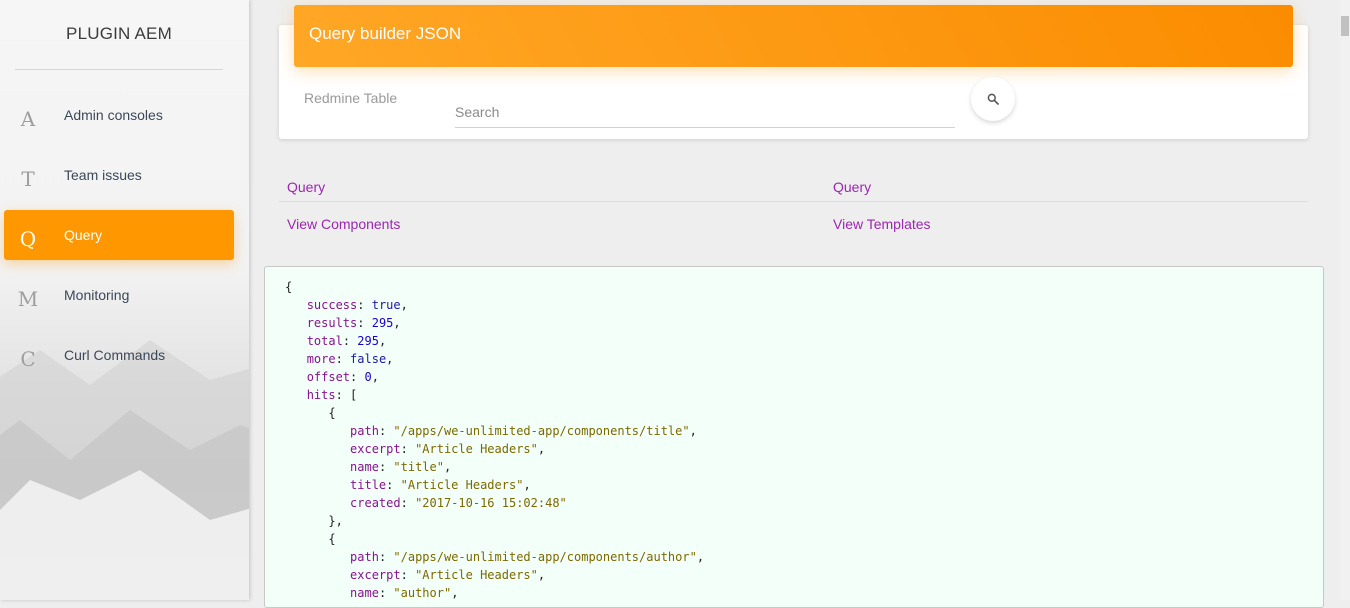  I want to click on sidebar-item-label: Admin consoles, so click(113, 115).